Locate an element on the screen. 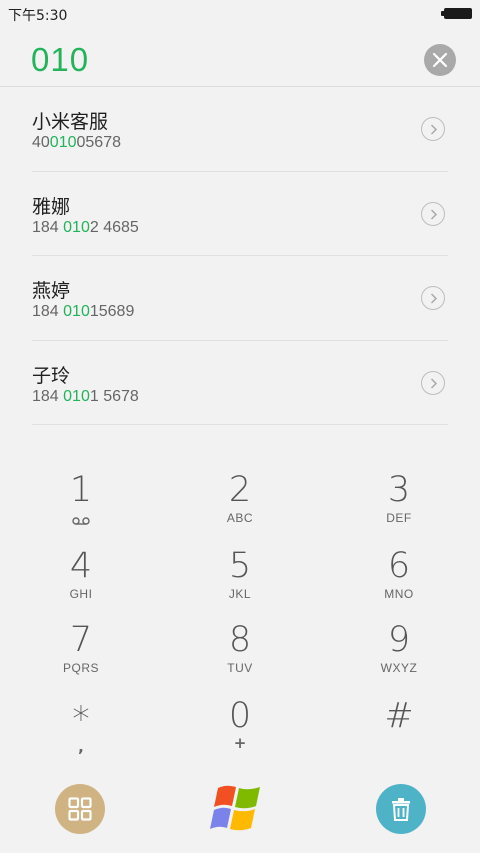 Image resolution: width=480 pixels, height=853 pixels. key-7: 7 PQRS is located at coordinates (81, 655).